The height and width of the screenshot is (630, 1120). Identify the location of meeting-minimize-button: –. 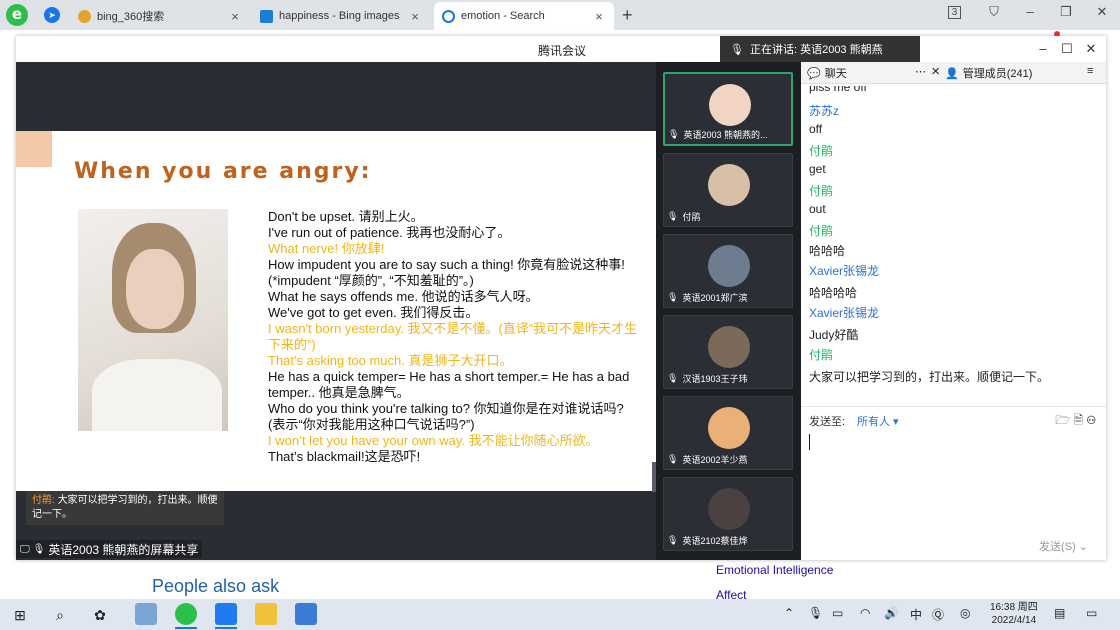
(1043, 48).